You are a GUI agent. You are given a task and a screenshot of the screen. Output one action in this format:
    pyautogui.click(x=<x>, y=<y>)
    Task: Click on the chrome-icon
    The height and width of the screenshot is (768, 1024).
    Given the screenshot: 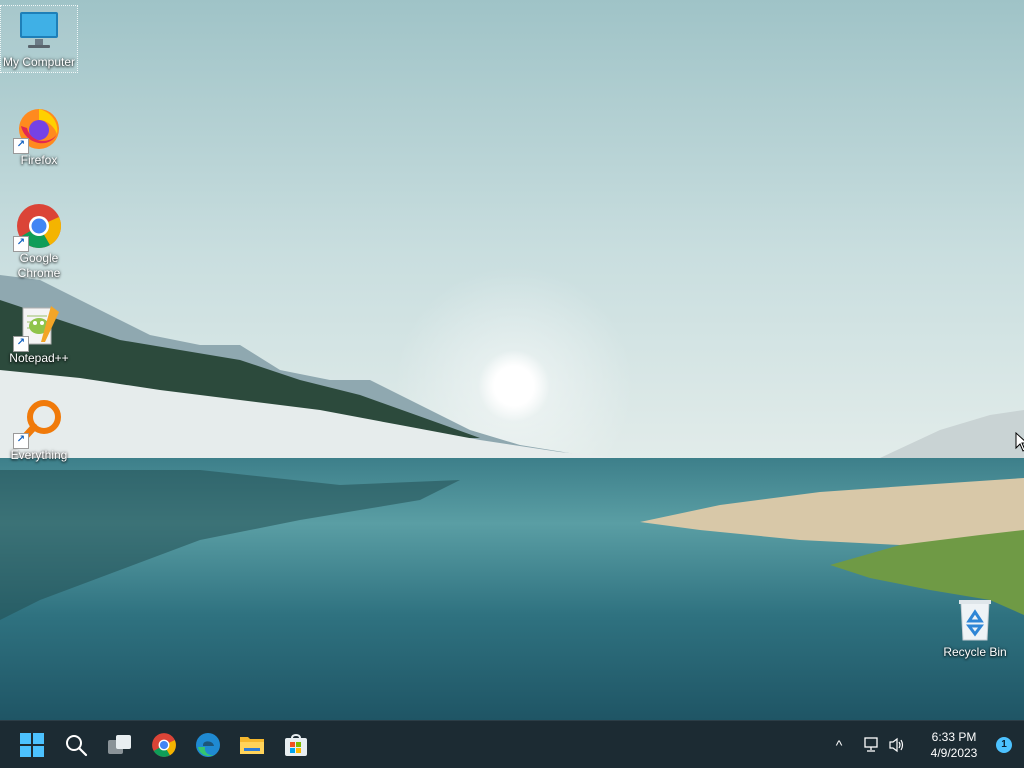 What is the action you would take?
    pyautogui.click(x=164, y=745)
    